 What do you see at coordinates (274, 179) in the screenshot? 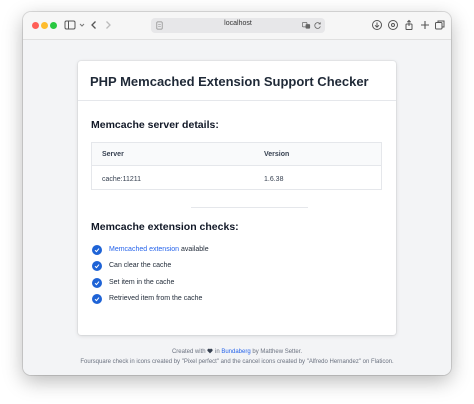
I see `cell-version: 1.6.38` at bounding box center [274, 179].